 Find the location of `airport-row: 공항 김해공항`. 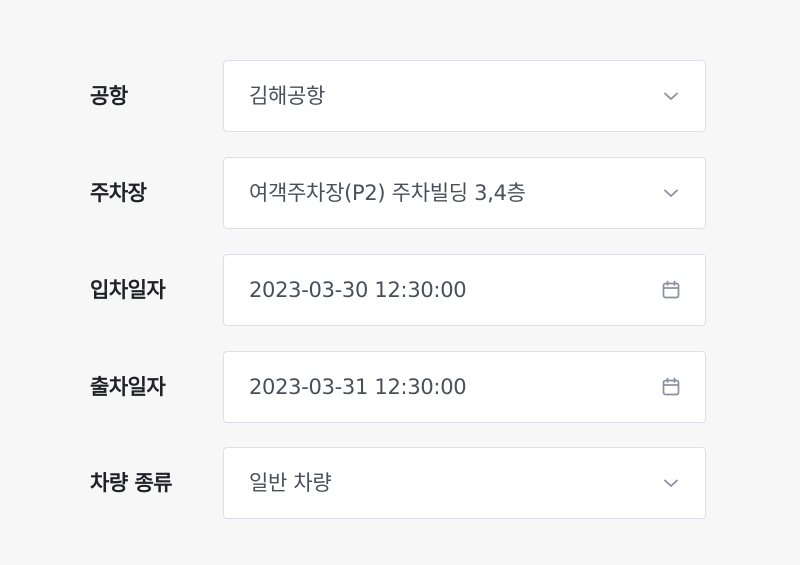

airport-row: 공항 김해공항 is located at coordinates (400, 96).